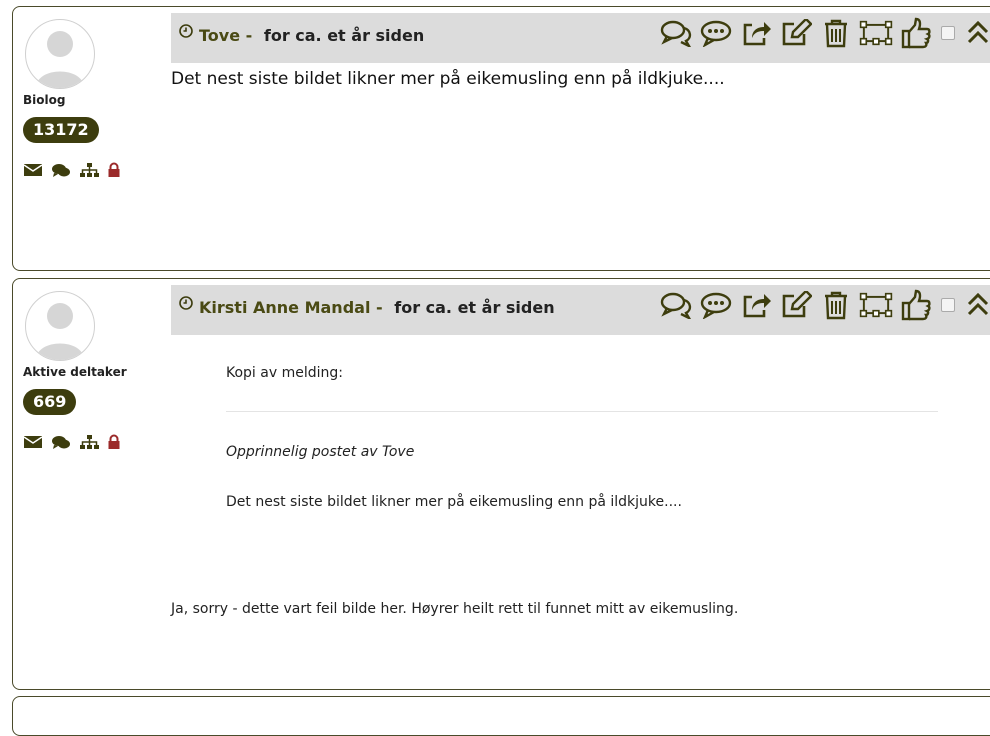  What do you see at coordinates (284, 307) in the screenshot?
I see `author-name: Kirsti Anne Mandal` at bounding box center [284, 307].